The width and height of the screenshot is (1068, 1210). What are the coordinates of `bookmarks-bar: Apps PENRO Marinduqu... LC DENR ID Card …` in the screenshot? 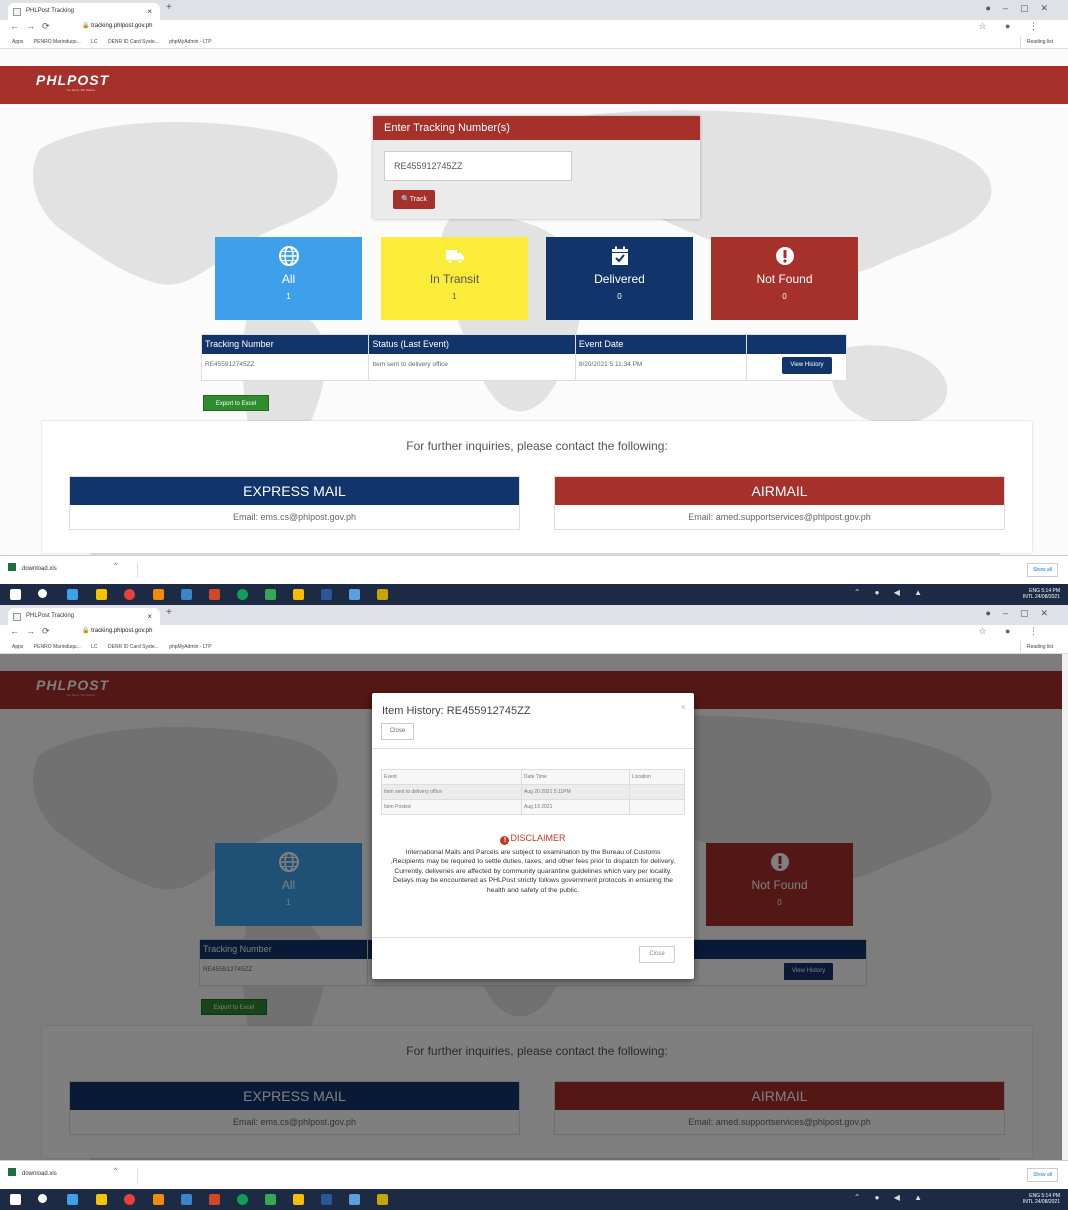 It's located at (534, 42).